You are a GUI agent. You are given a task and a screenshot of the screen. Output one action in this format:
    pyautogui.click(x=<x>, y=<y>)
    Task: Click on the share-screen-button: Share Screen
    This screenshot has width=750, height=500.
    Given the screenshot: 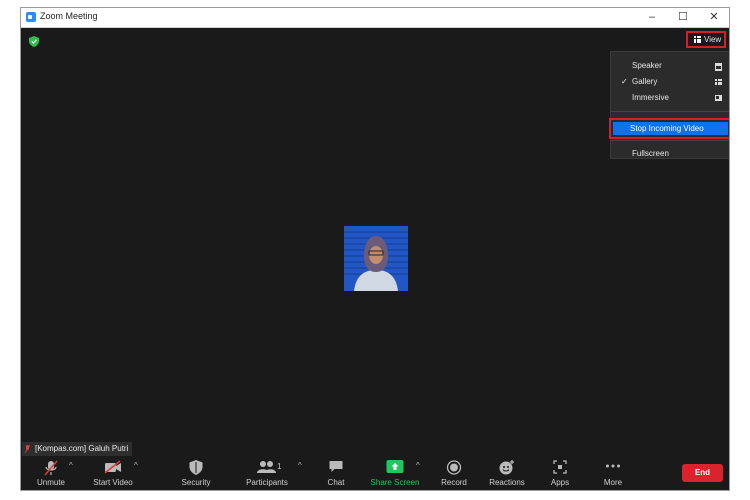 What is the action you would take?
    pyautogui.click(x=395, y=473)
    